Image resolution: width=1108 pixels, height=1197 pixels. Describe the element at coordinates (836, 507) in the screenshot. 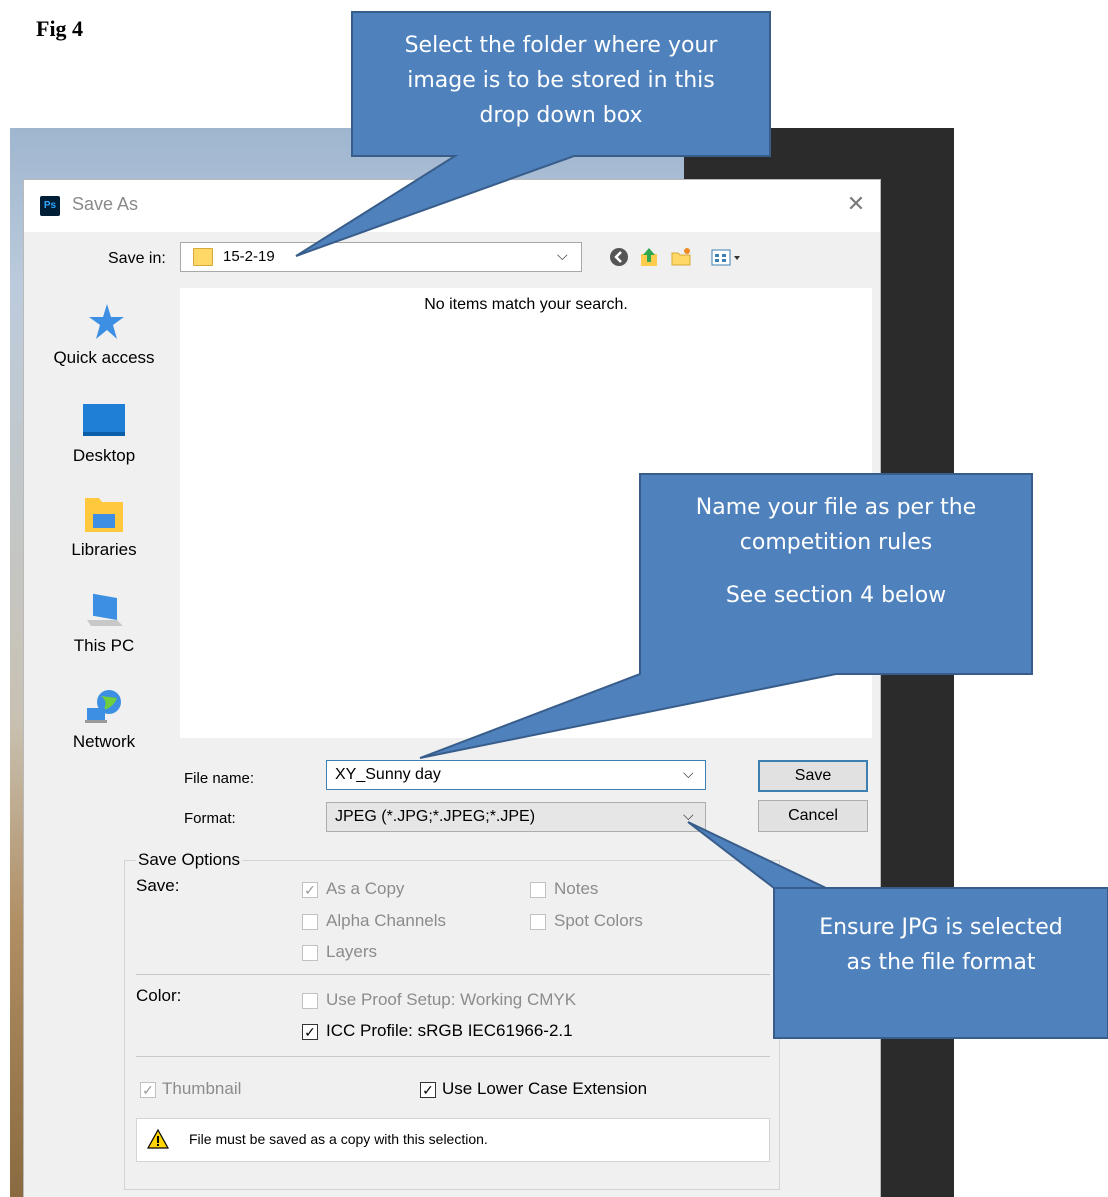

I see `callout-line: Name your file as per the` at that location.